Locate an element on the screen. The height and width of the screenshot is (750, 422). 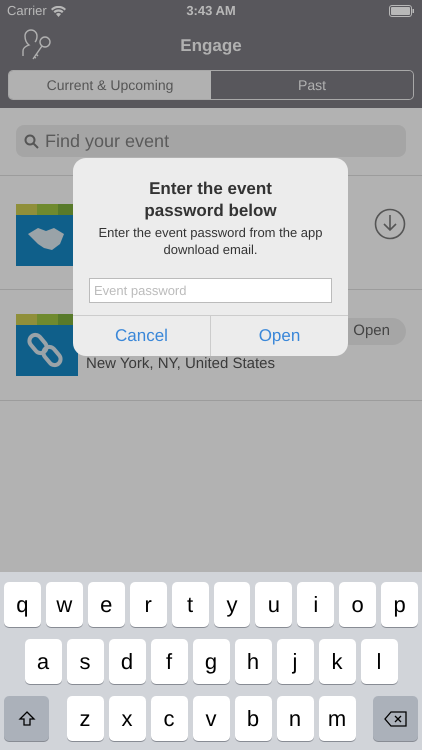
chain-link-tile-icon is located at coordinates (47, 345).